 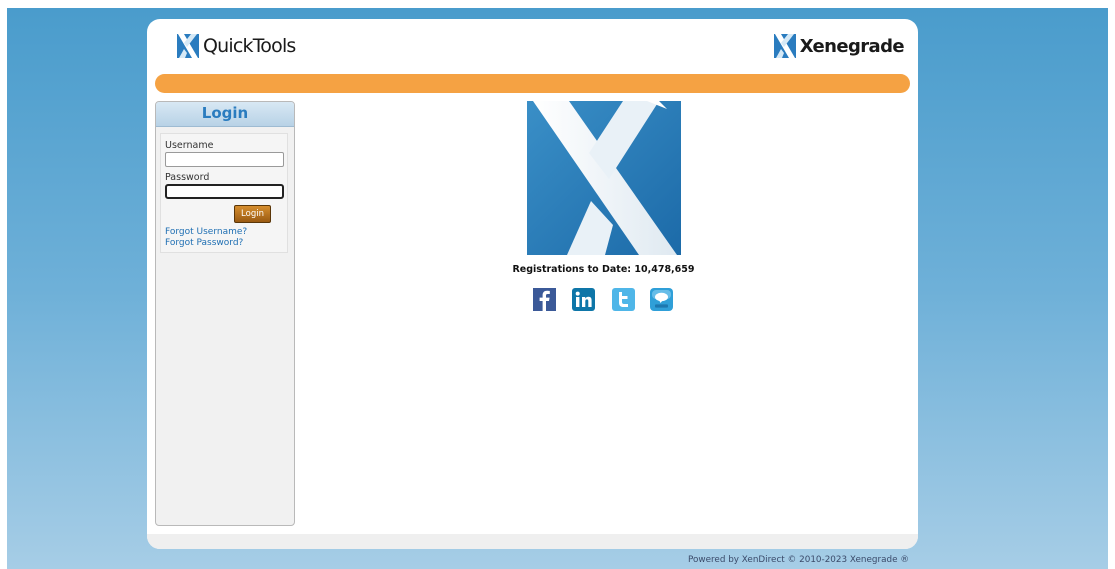 I want to click on quicktools-logo-text: QuickTools, so click(x=249, y=46).